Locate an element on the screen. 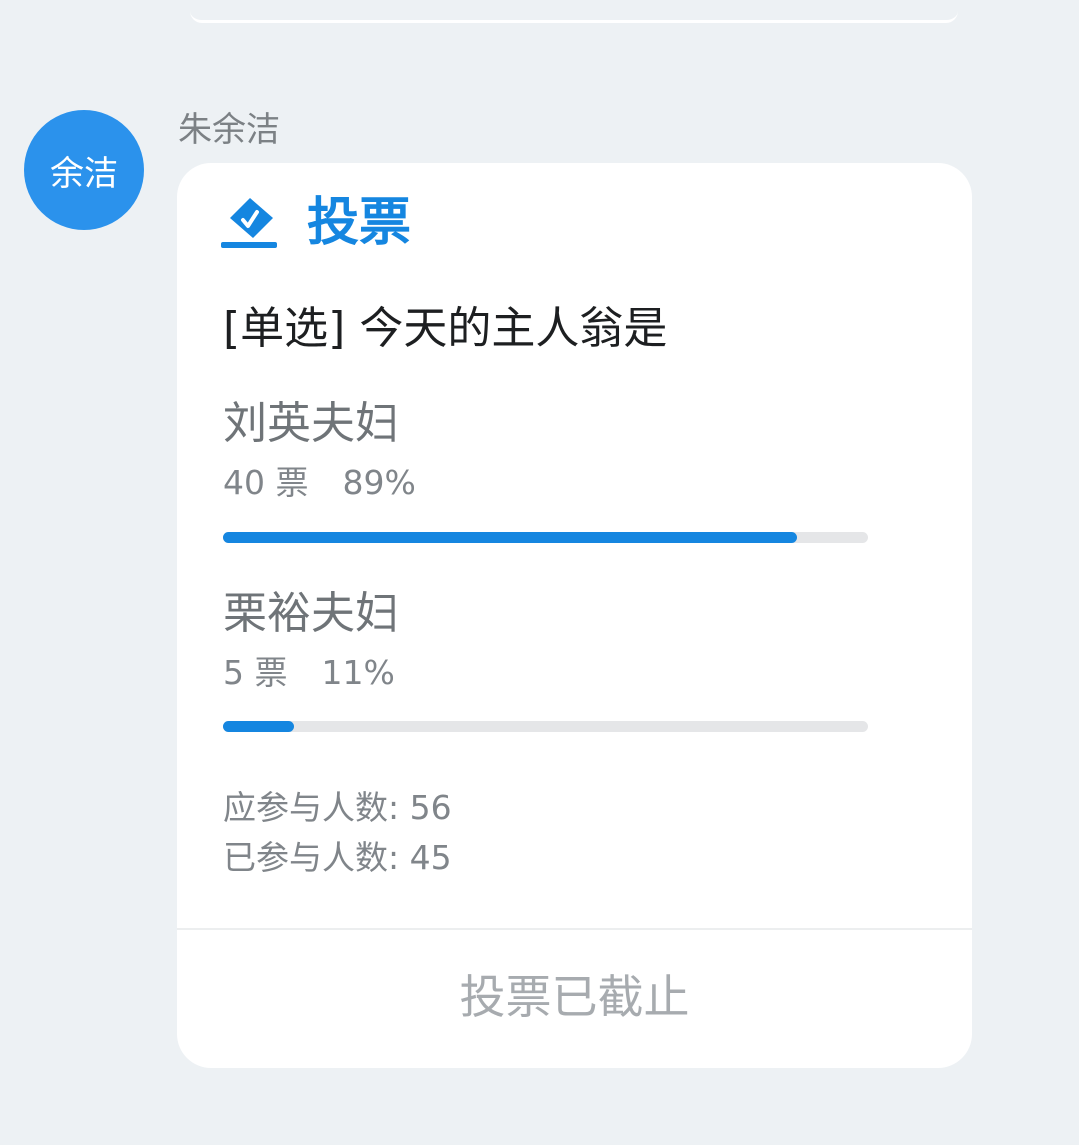  poll-header: 投票 is located at coordinates (316, 223).